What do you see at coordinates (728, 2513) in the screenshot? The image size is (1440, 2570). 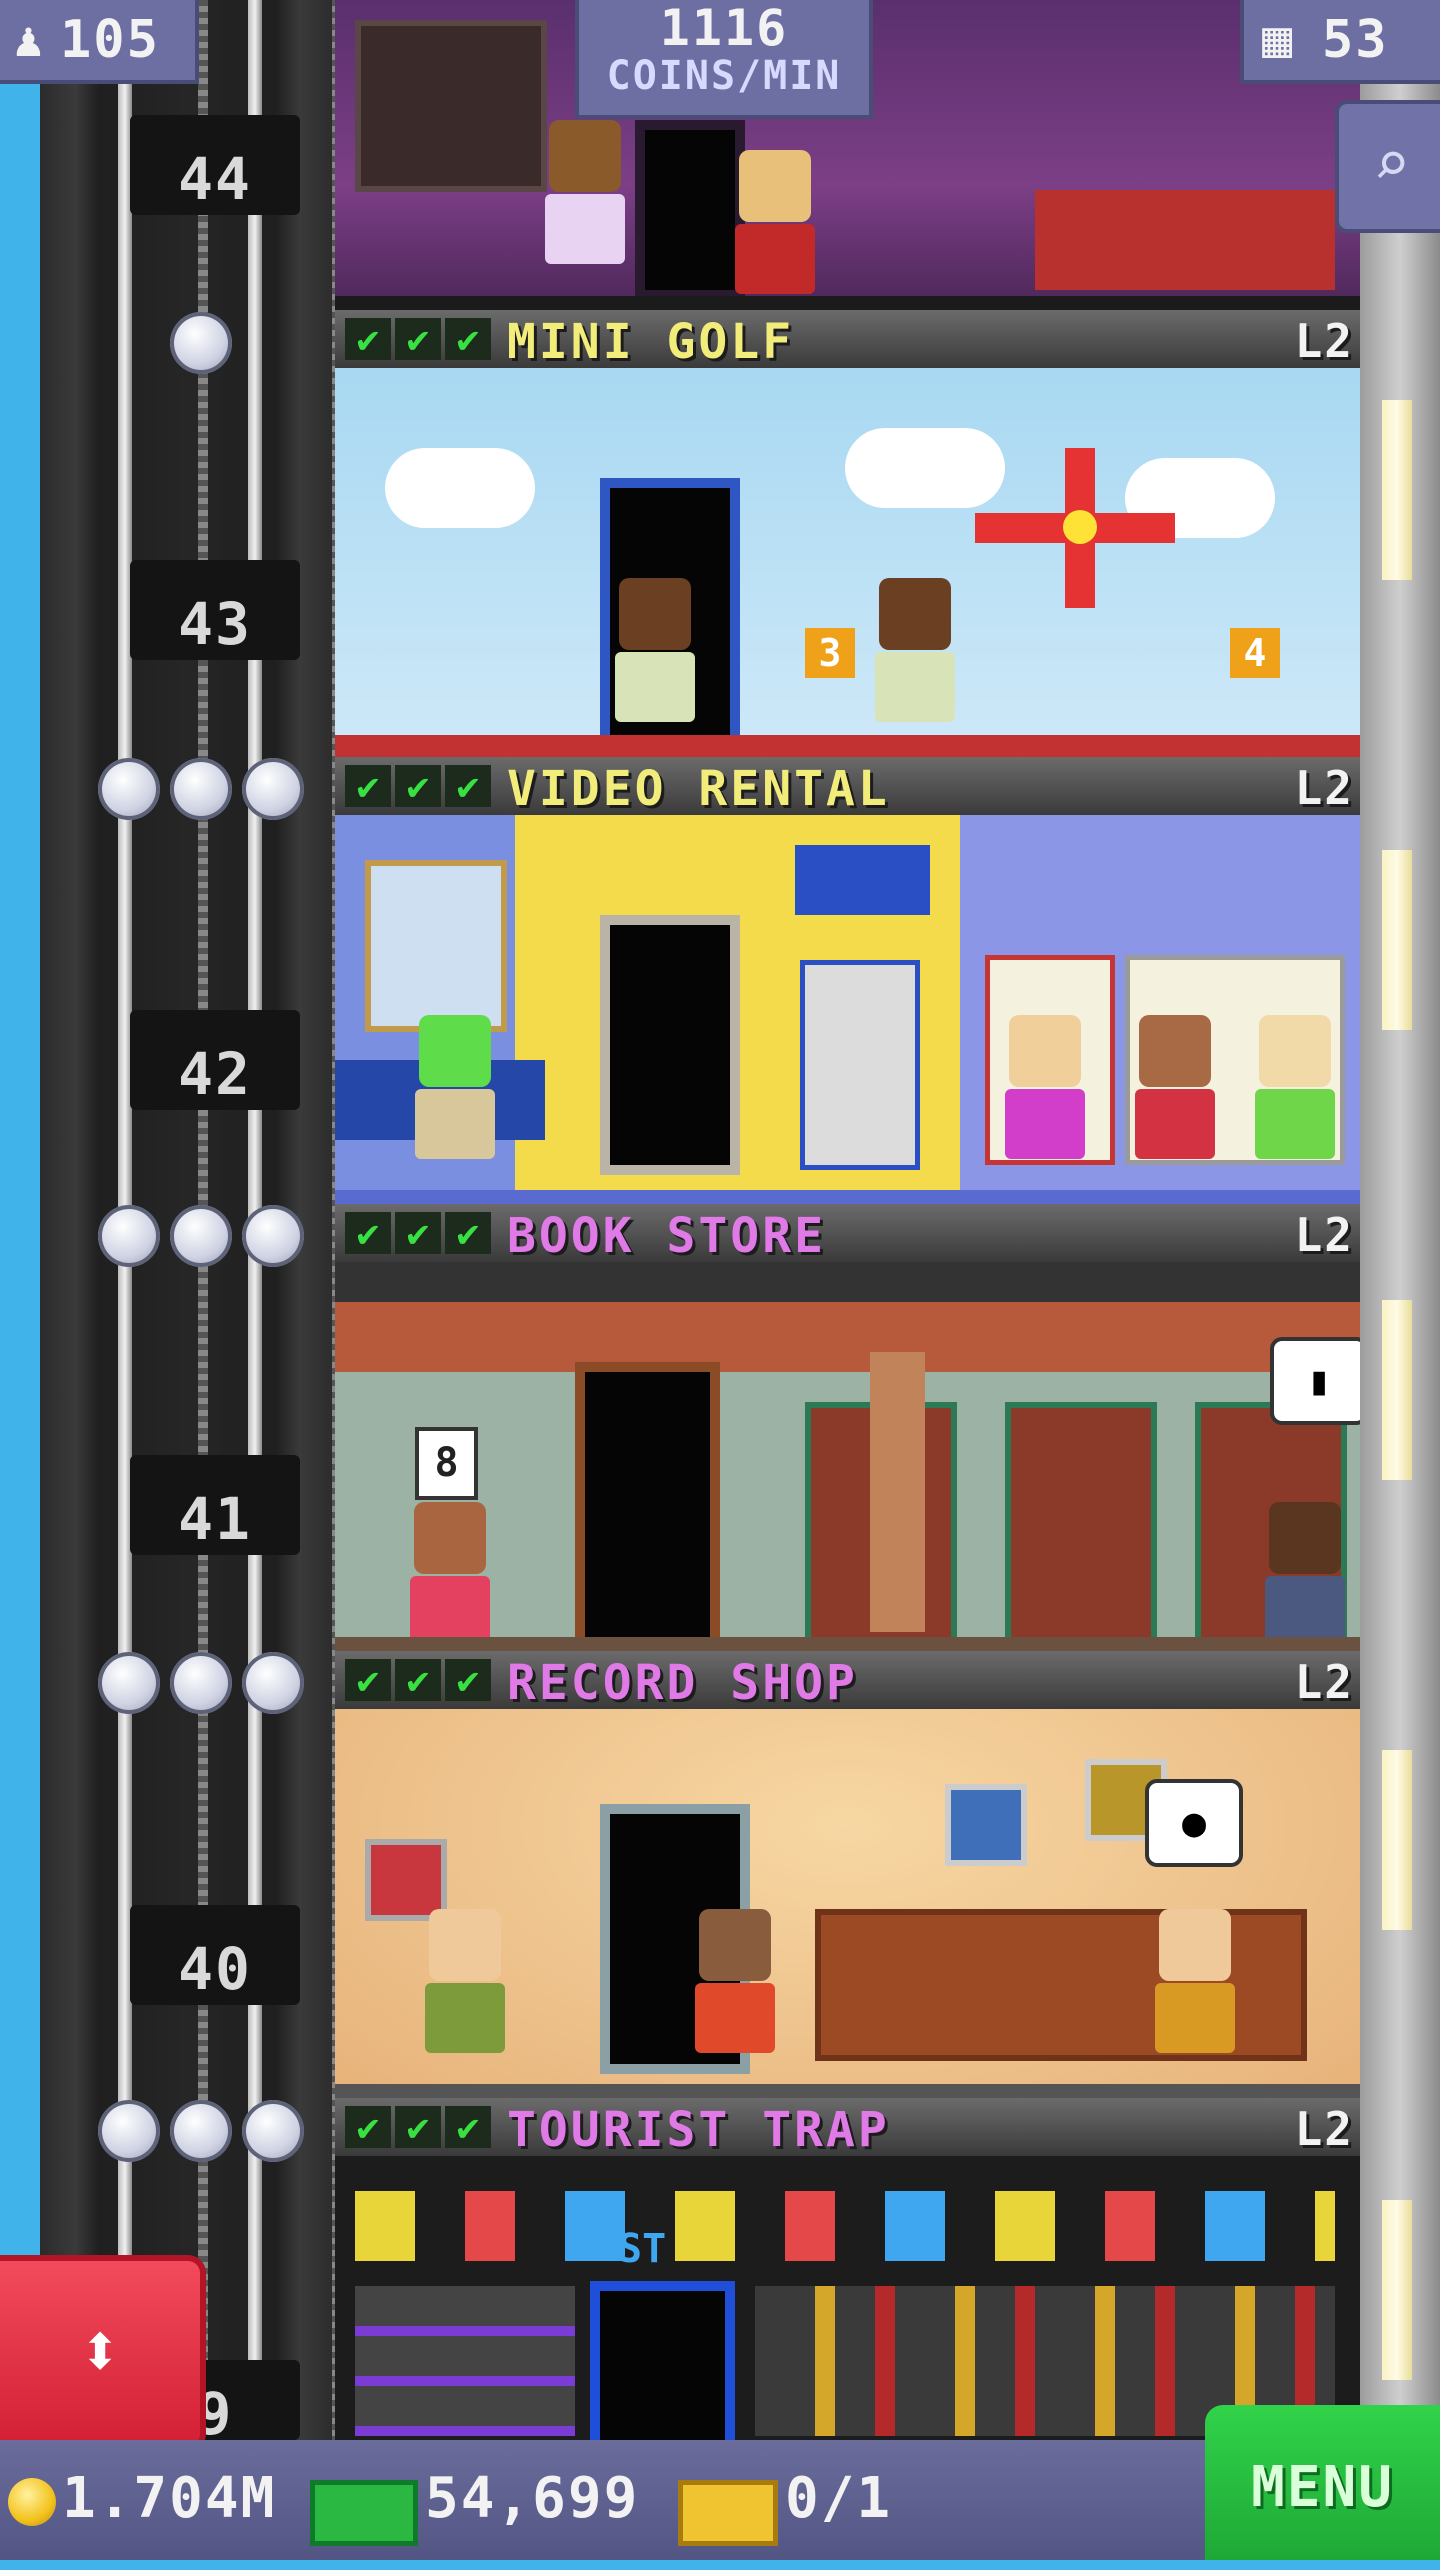 I see `ticket-icon` at bounding box center [728, 2513].